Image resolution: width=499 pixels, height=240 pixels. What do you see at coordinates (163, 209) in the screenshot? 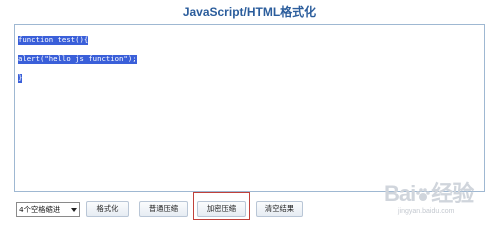
I see `normal-compress-button: 普通压缩` at bounding box center [163, 209].